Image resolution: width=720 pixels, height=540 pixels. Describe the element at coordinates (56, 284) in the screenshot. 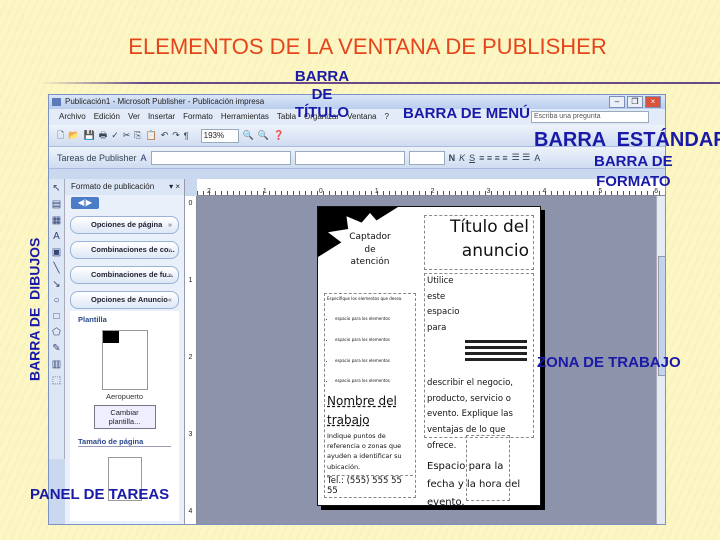

I see `arrow-icon: ↘` at that location.